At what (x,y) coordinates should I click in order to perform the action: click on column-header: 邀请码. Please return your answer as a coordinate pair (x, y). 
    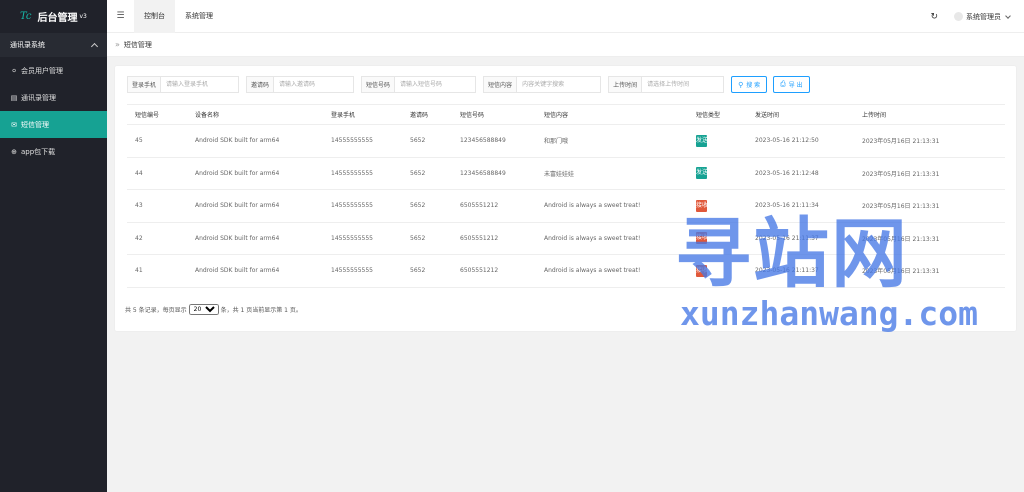
    Looking at the image, I should click on (427, 114).